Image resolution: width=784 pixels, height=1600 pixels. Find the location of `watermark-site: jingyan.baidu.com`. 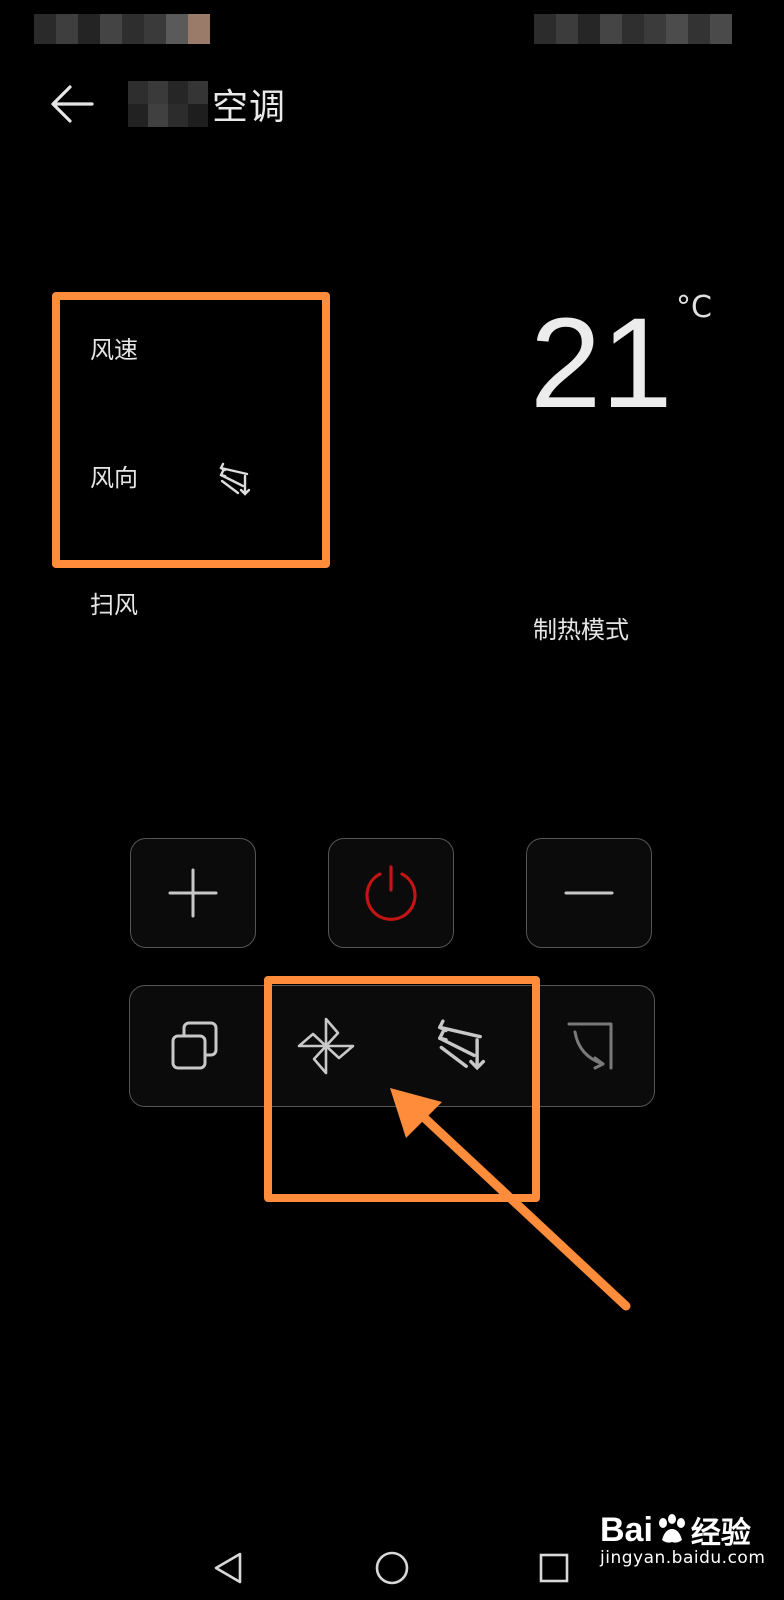

watermark-site: jingyan.baidu.com is located at coordinates (683, 1558).